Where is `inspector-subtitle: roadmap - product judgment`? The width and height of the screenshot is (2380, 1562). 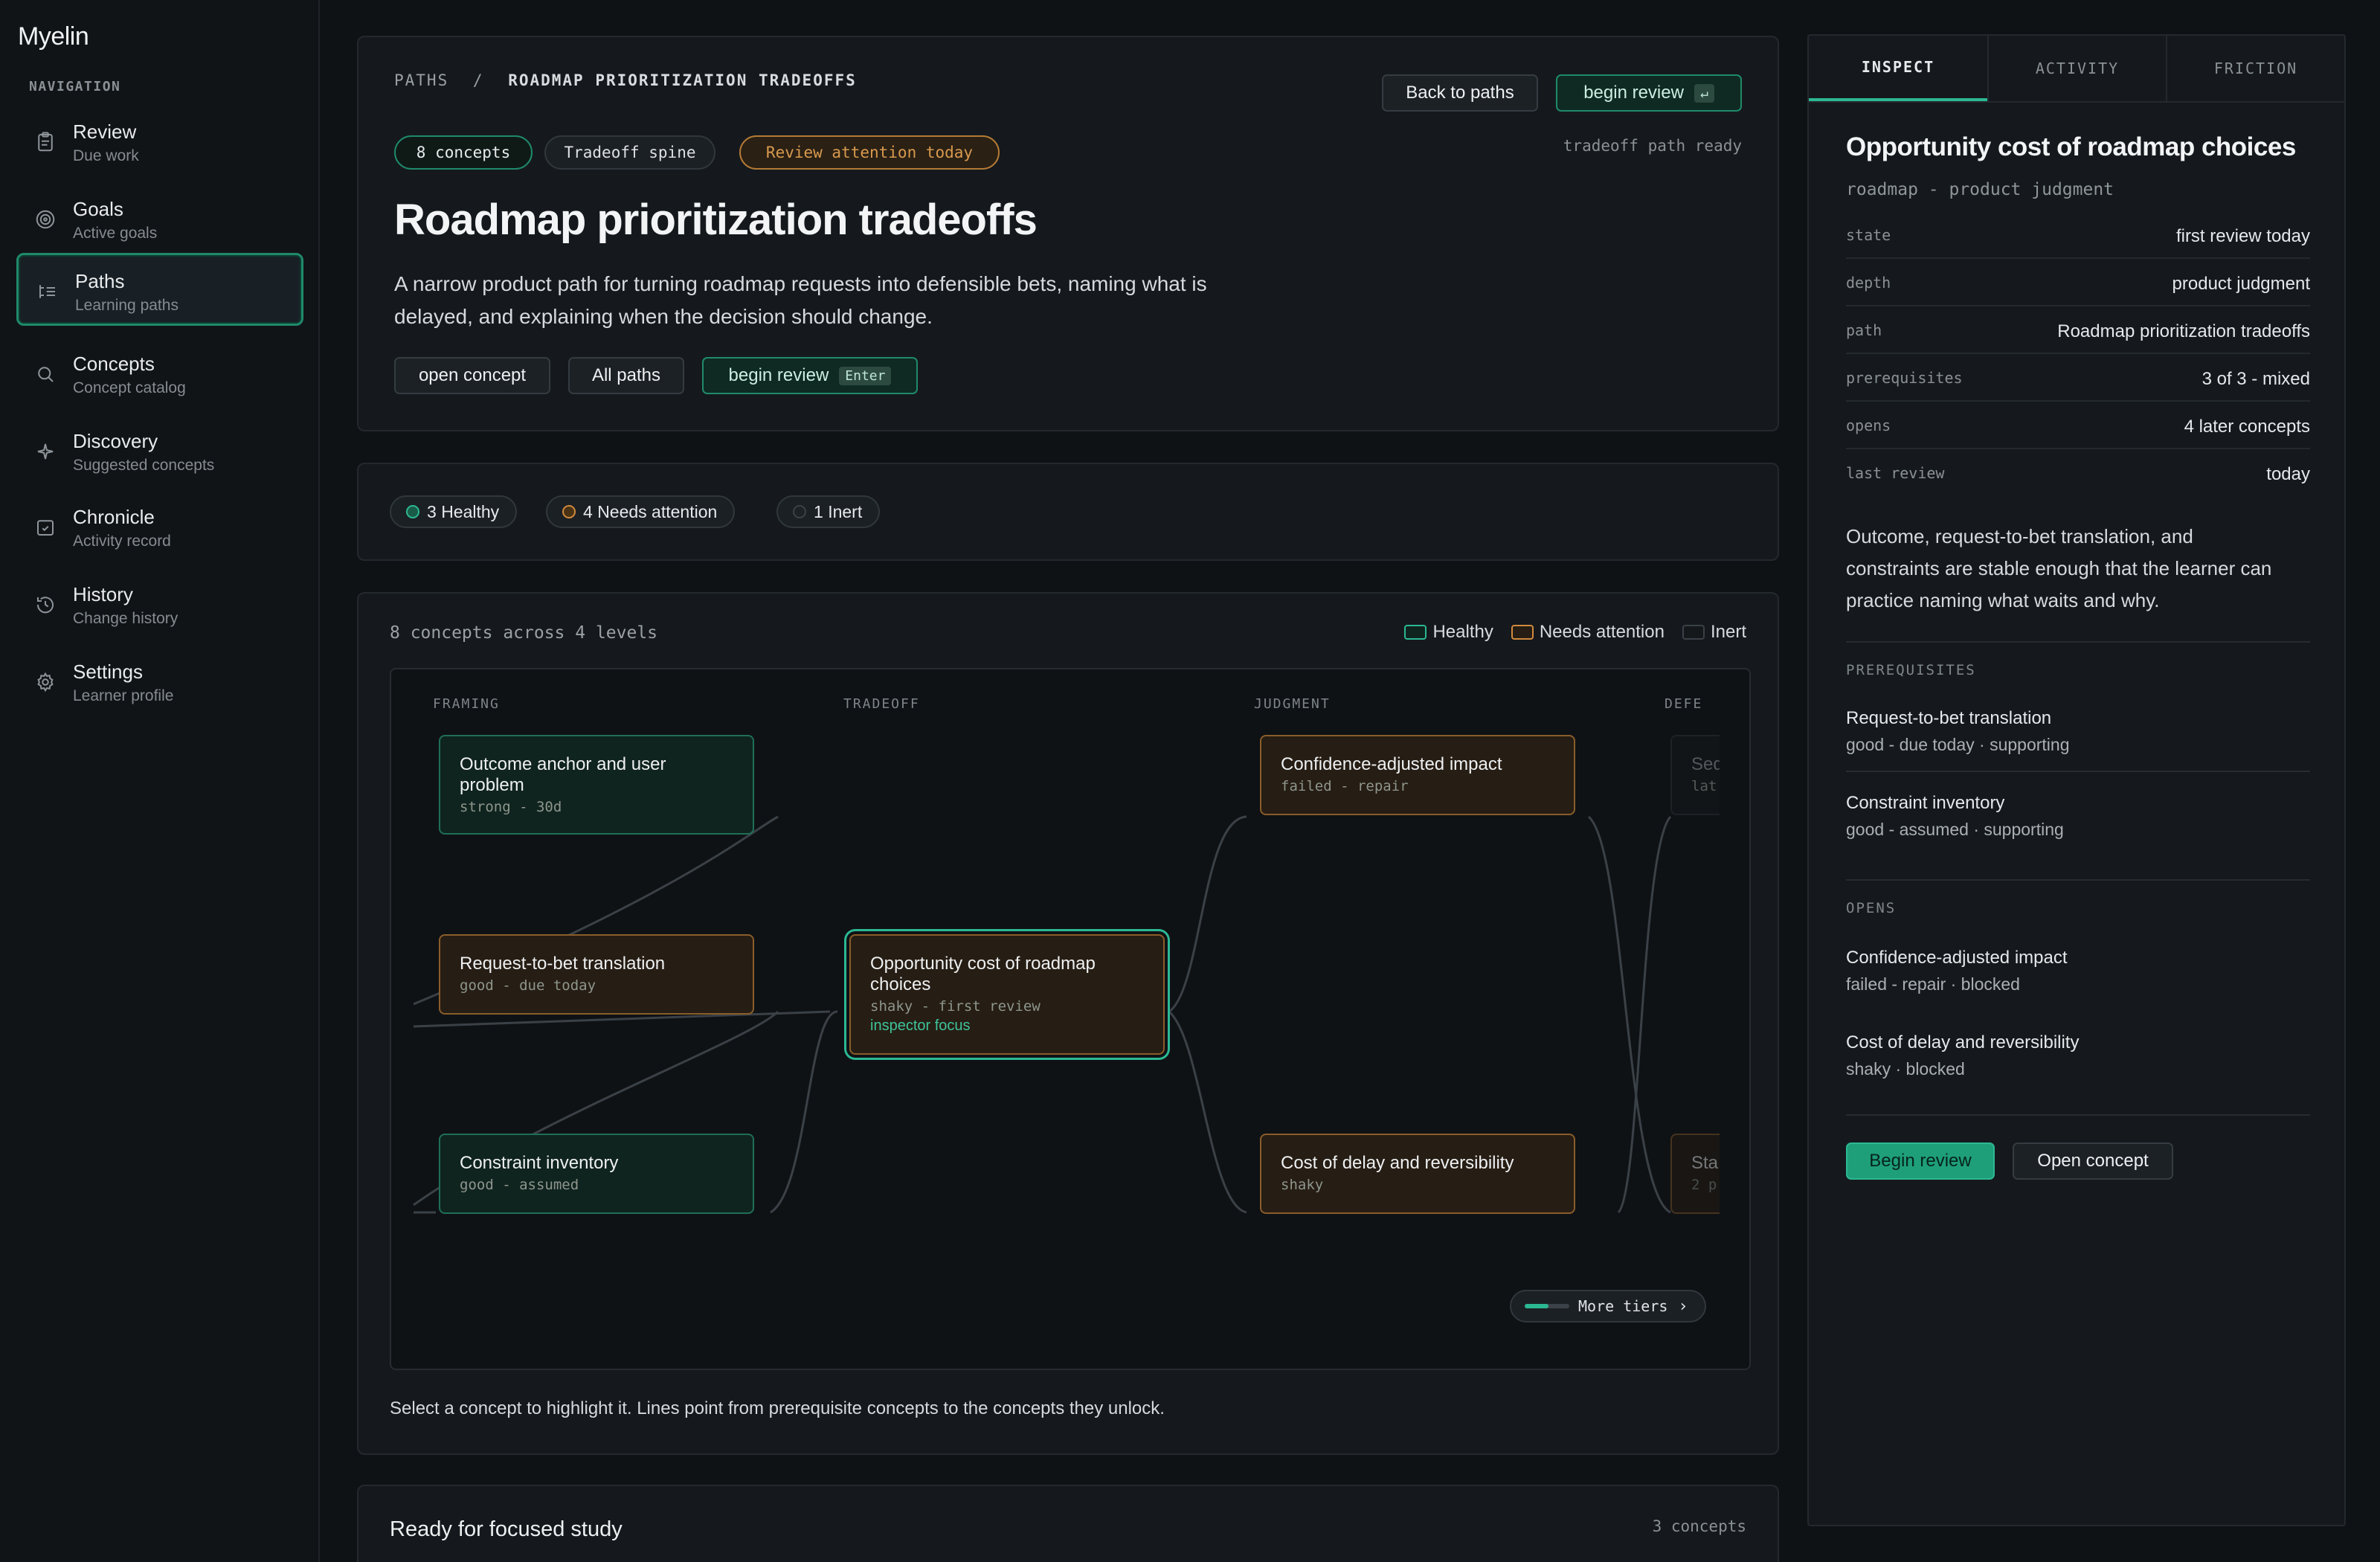
inspector-subtitle: roadmap - product judgment is located at coordinates (1980, 189).